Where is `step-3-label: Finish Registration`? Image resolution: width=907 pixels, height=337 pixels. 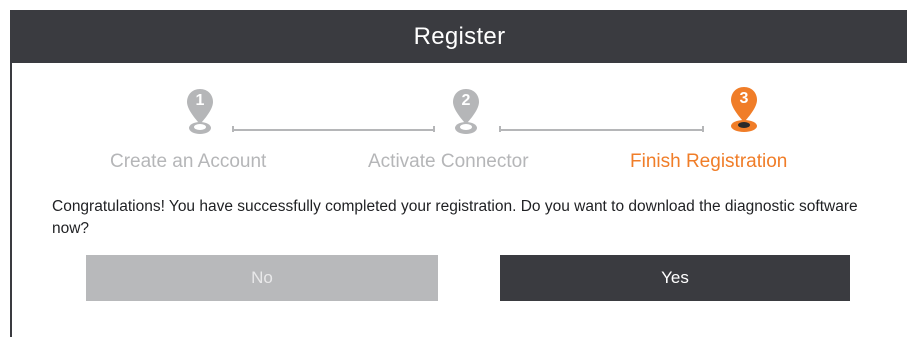 step-3-label: Finish Registration is located at coordinates (709, 161).